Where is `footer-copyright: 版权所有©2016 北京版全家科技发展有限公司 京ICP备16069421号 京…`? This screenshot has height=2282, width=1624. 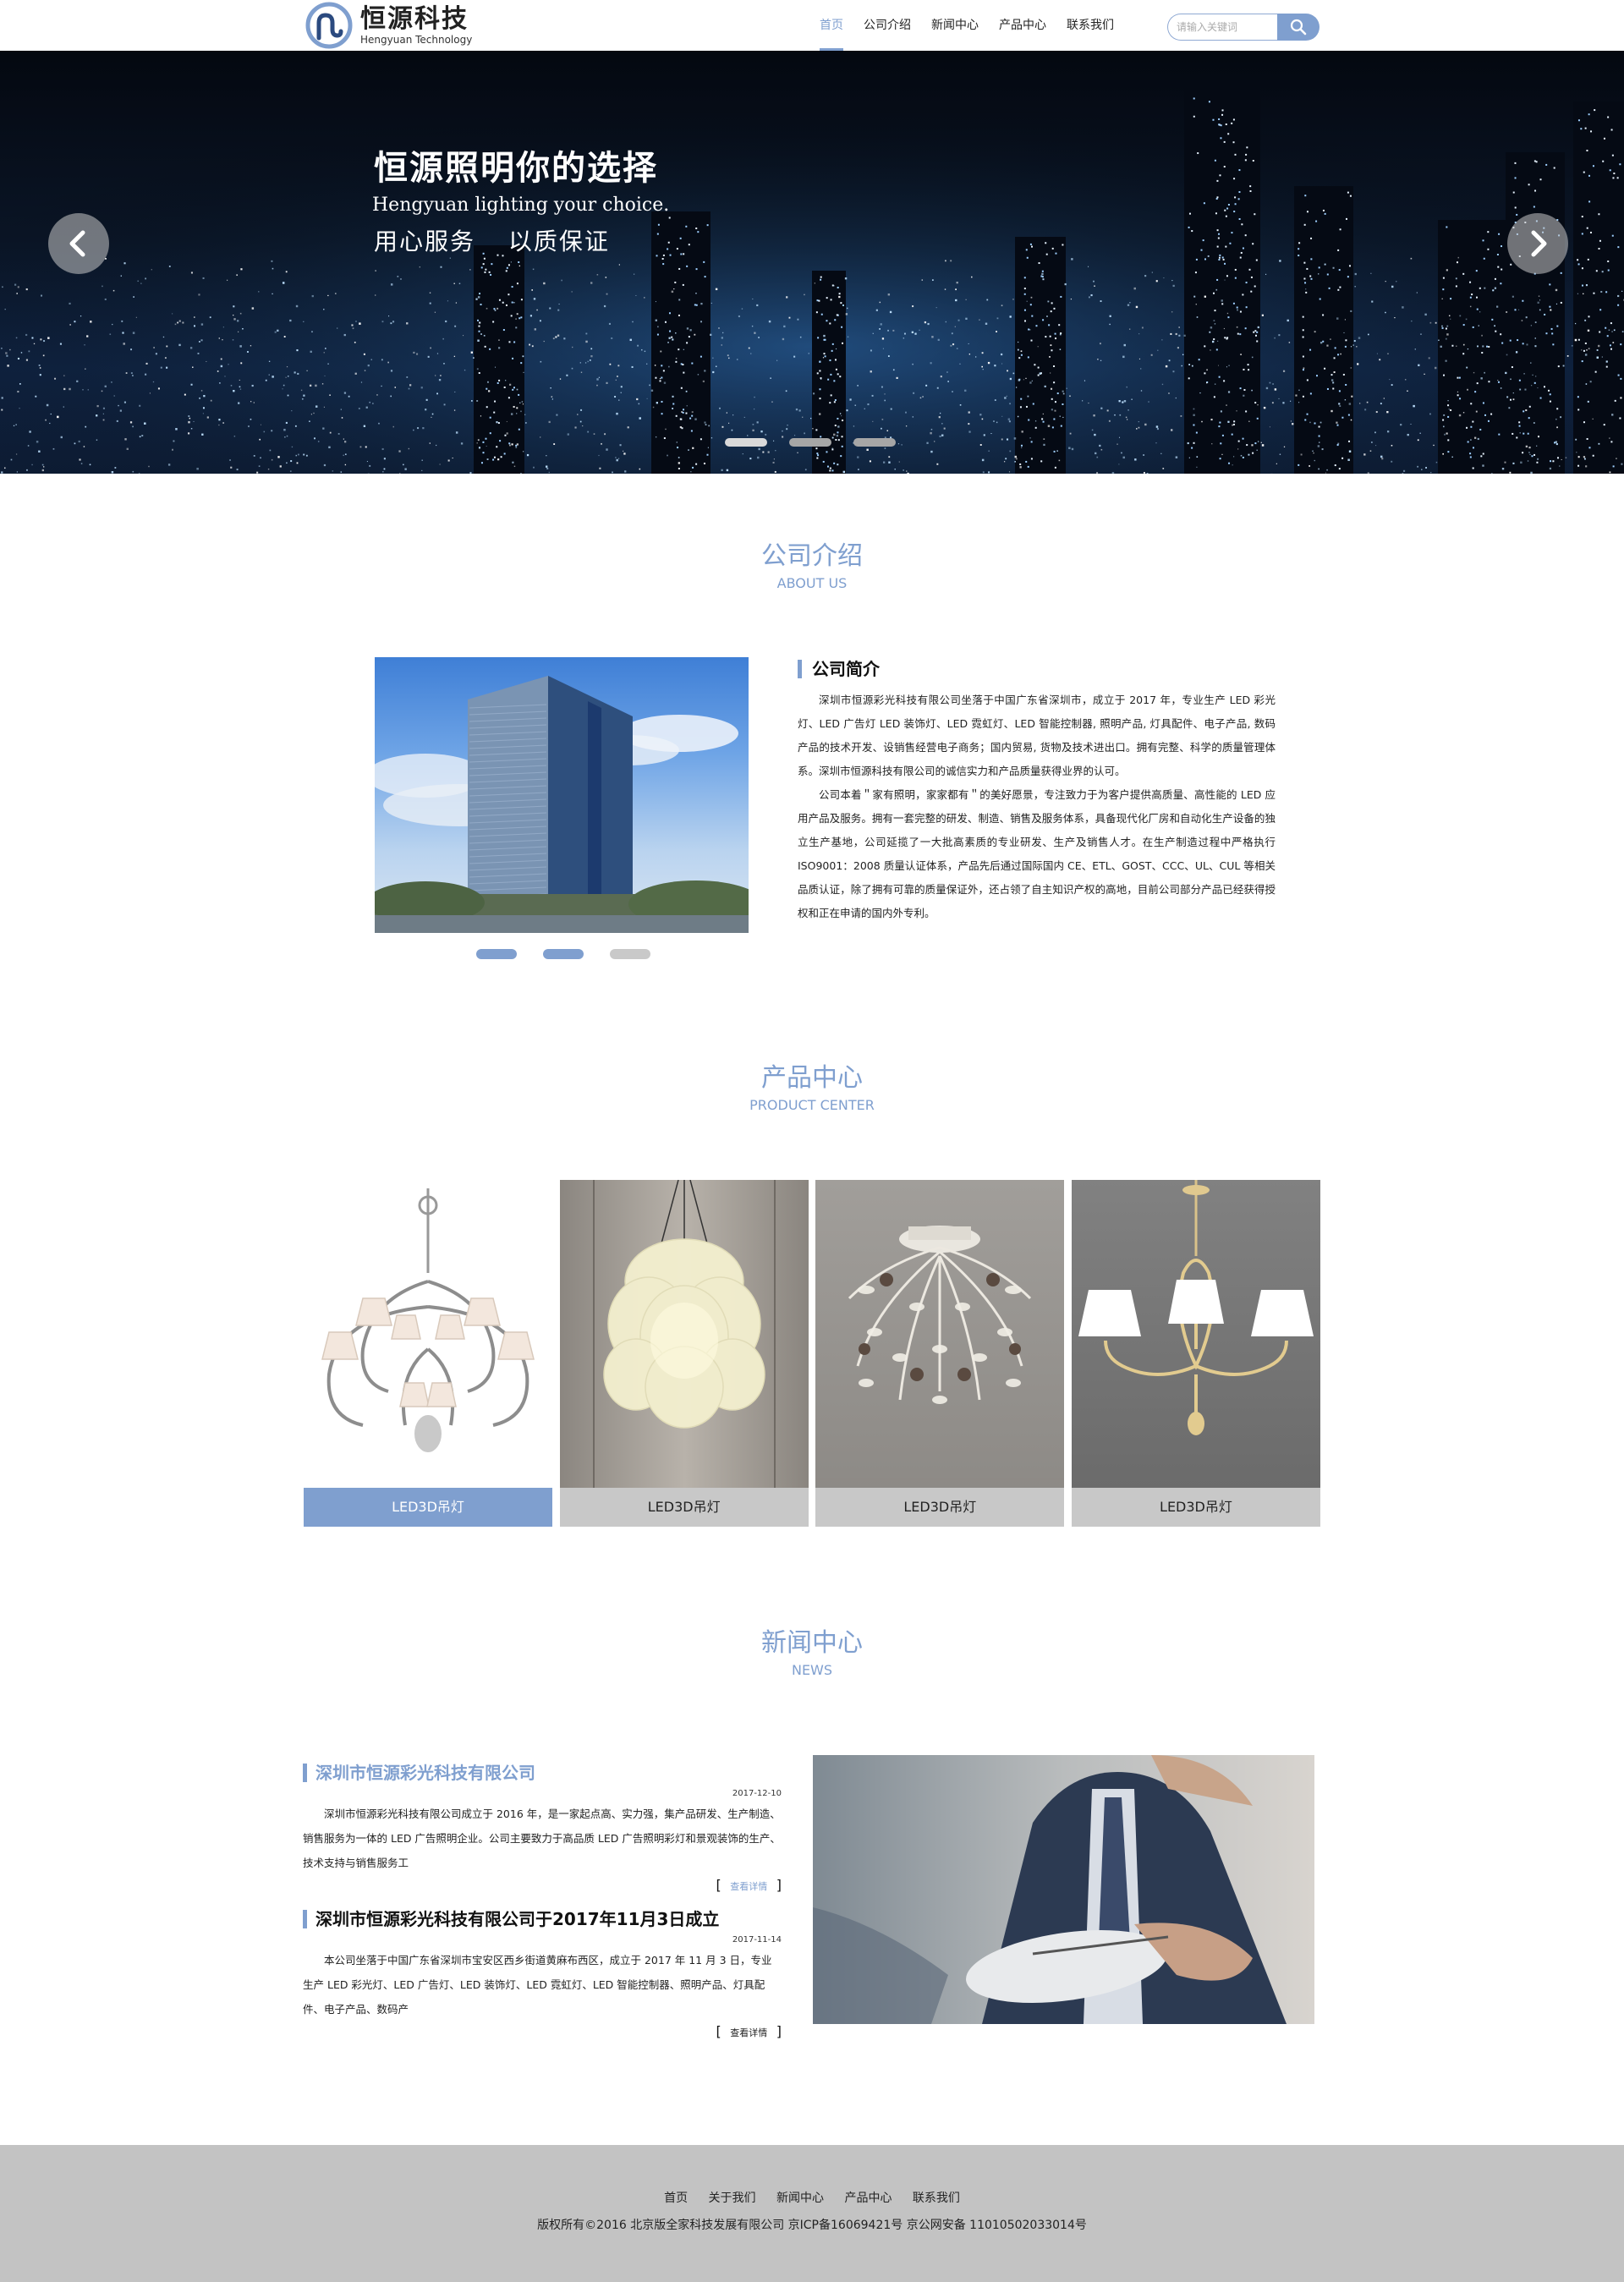
footer-copyright: 版权所有©2016 北京版全家科技发展有限公司 京ICP备16069421号 京… is located at coordinates (812, 2225).